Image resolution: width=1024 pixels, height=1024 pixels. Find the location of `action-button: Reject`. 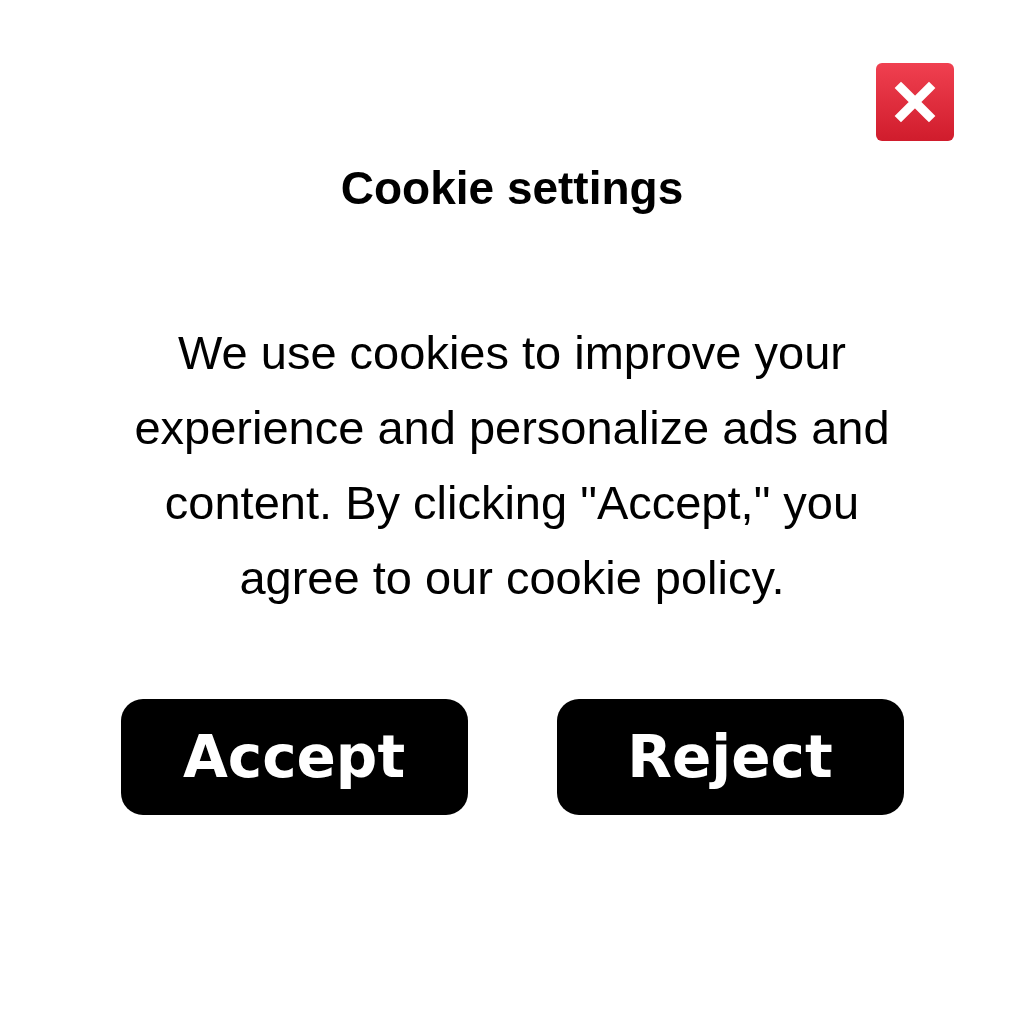

action-button: Reject is located at coordinates (730, 757).